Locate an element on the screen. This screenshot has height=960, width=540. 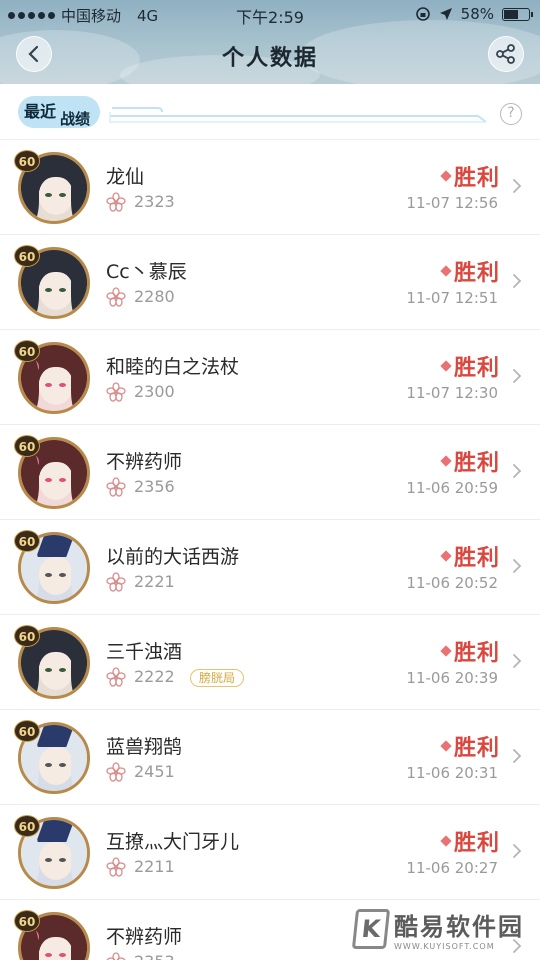
match-time: 11-07 12:56 is located at coordinates (452, 203).